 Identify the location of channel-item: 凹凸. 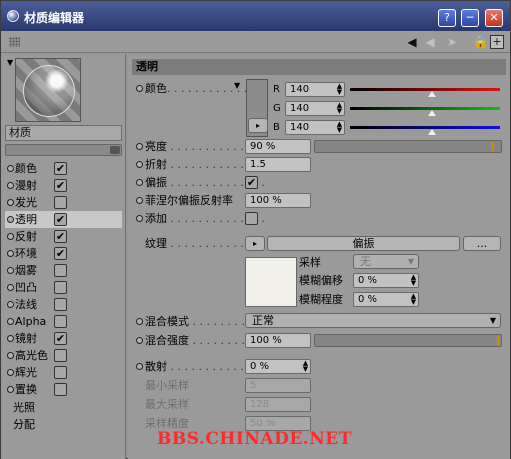
(63, 287).